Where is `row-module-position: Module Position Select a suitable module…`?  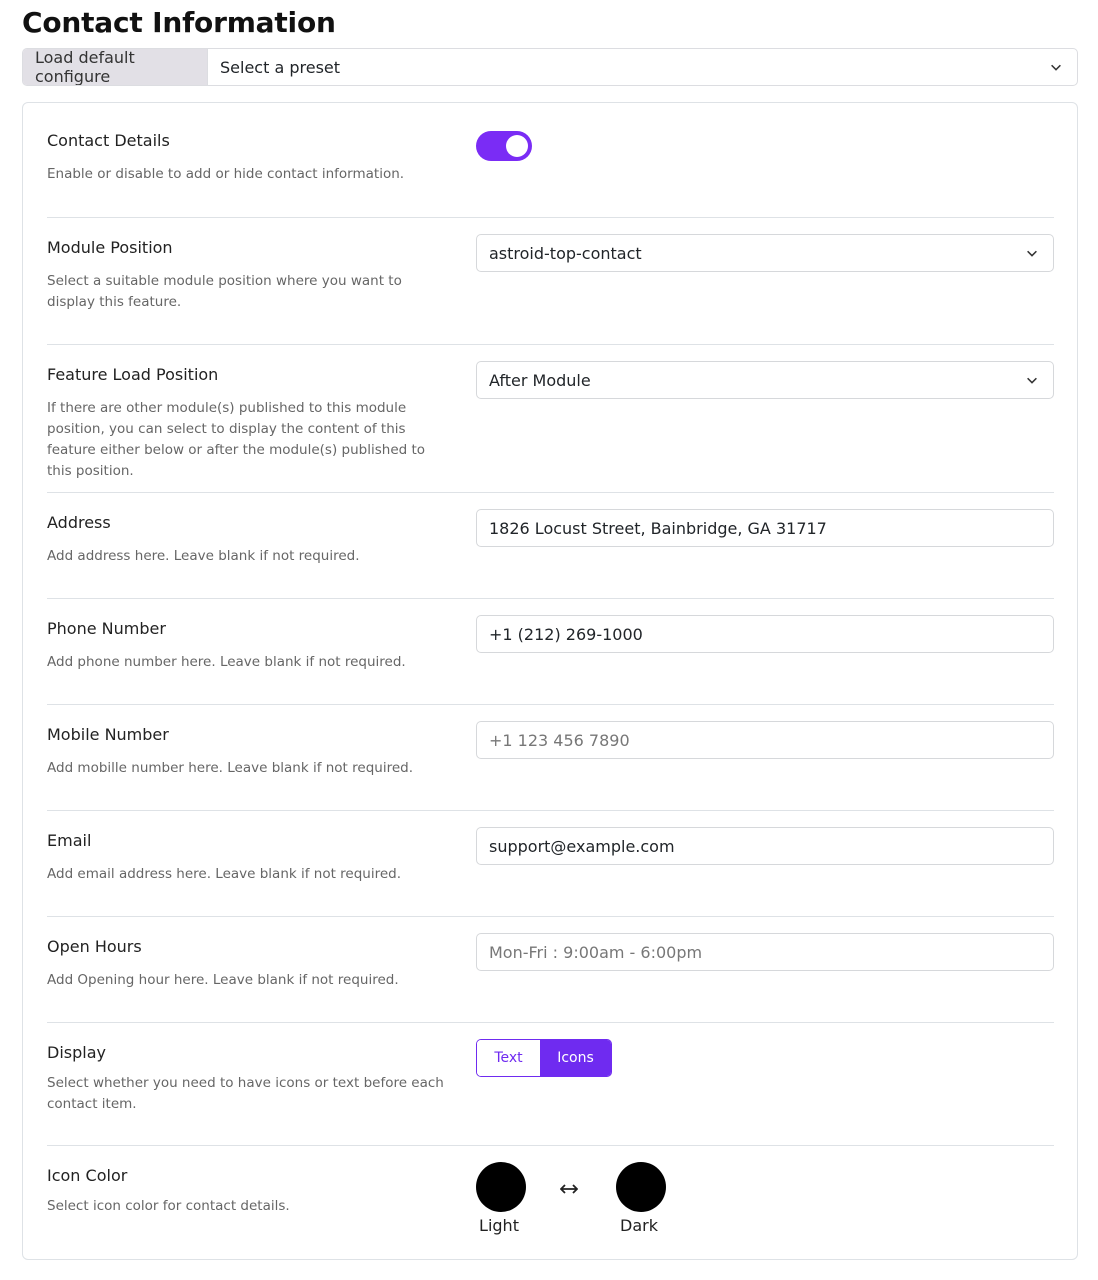
row-module-position: Module Position Select a suitable module… is located at coordinates (550, 280).